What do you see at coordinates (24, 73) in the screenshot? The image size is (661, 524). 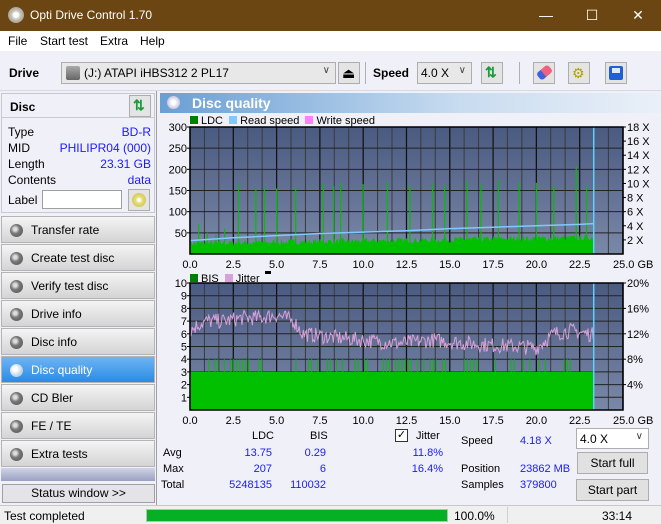 I see `drive-label: Drive` at bounding box center [24, 73].